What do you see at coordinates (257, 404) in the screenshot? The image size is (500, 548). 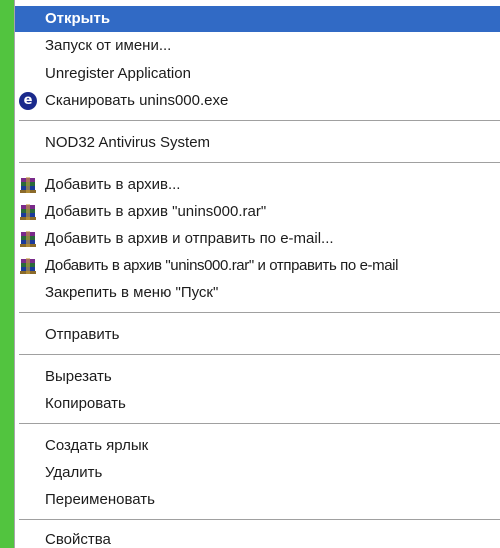 I see `menu-item-copy: Копировать` at bounding box center [257, 404].